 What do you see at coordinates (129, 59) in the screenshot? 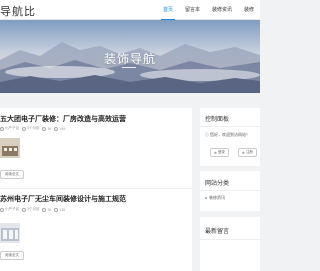
I see `banner-title: 装饰导航` at bounding box center [129, 59].